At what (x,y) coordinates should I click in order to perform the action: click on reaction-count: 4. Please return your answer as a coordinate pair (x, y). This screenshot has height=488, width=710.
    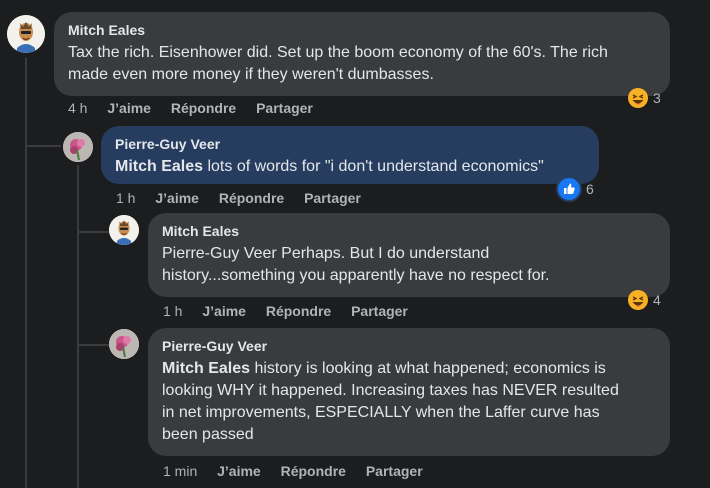
    Looking at the image, I should click on (657, 300).